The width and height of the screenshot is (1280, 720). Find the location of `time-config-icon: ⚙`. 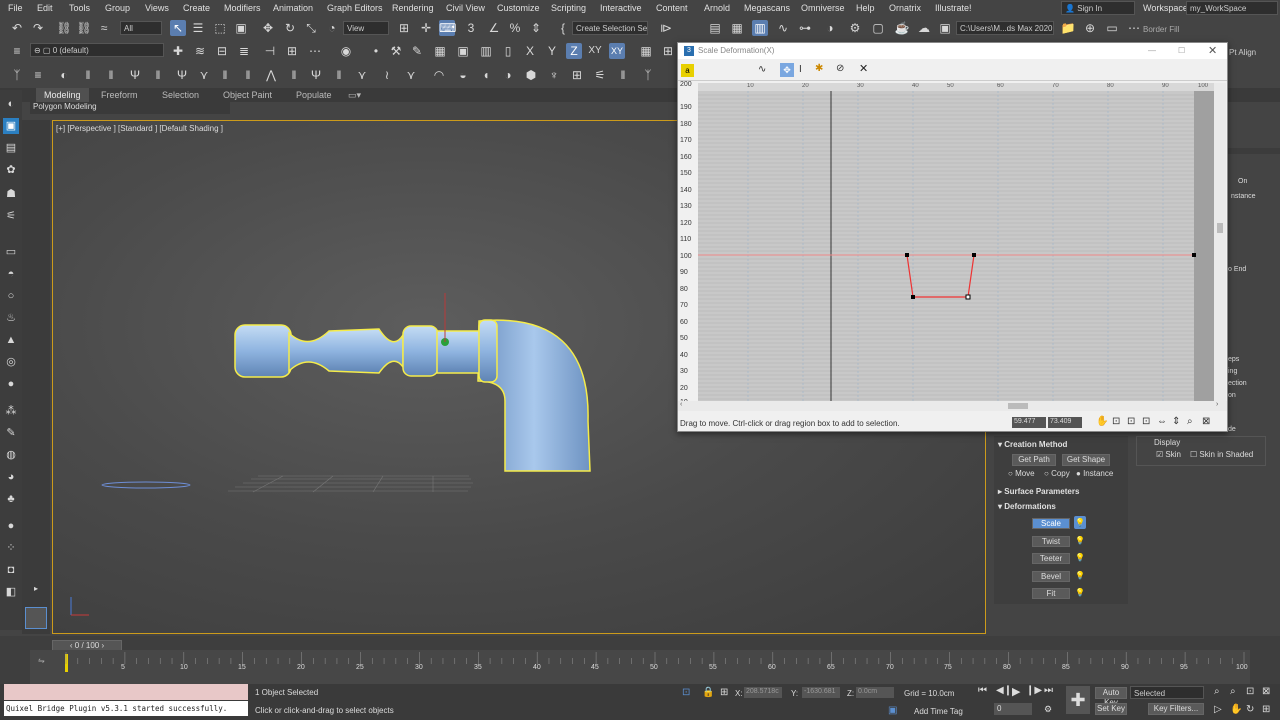

time-config-icon: ⚙ is located at coordinates (1048, 709).